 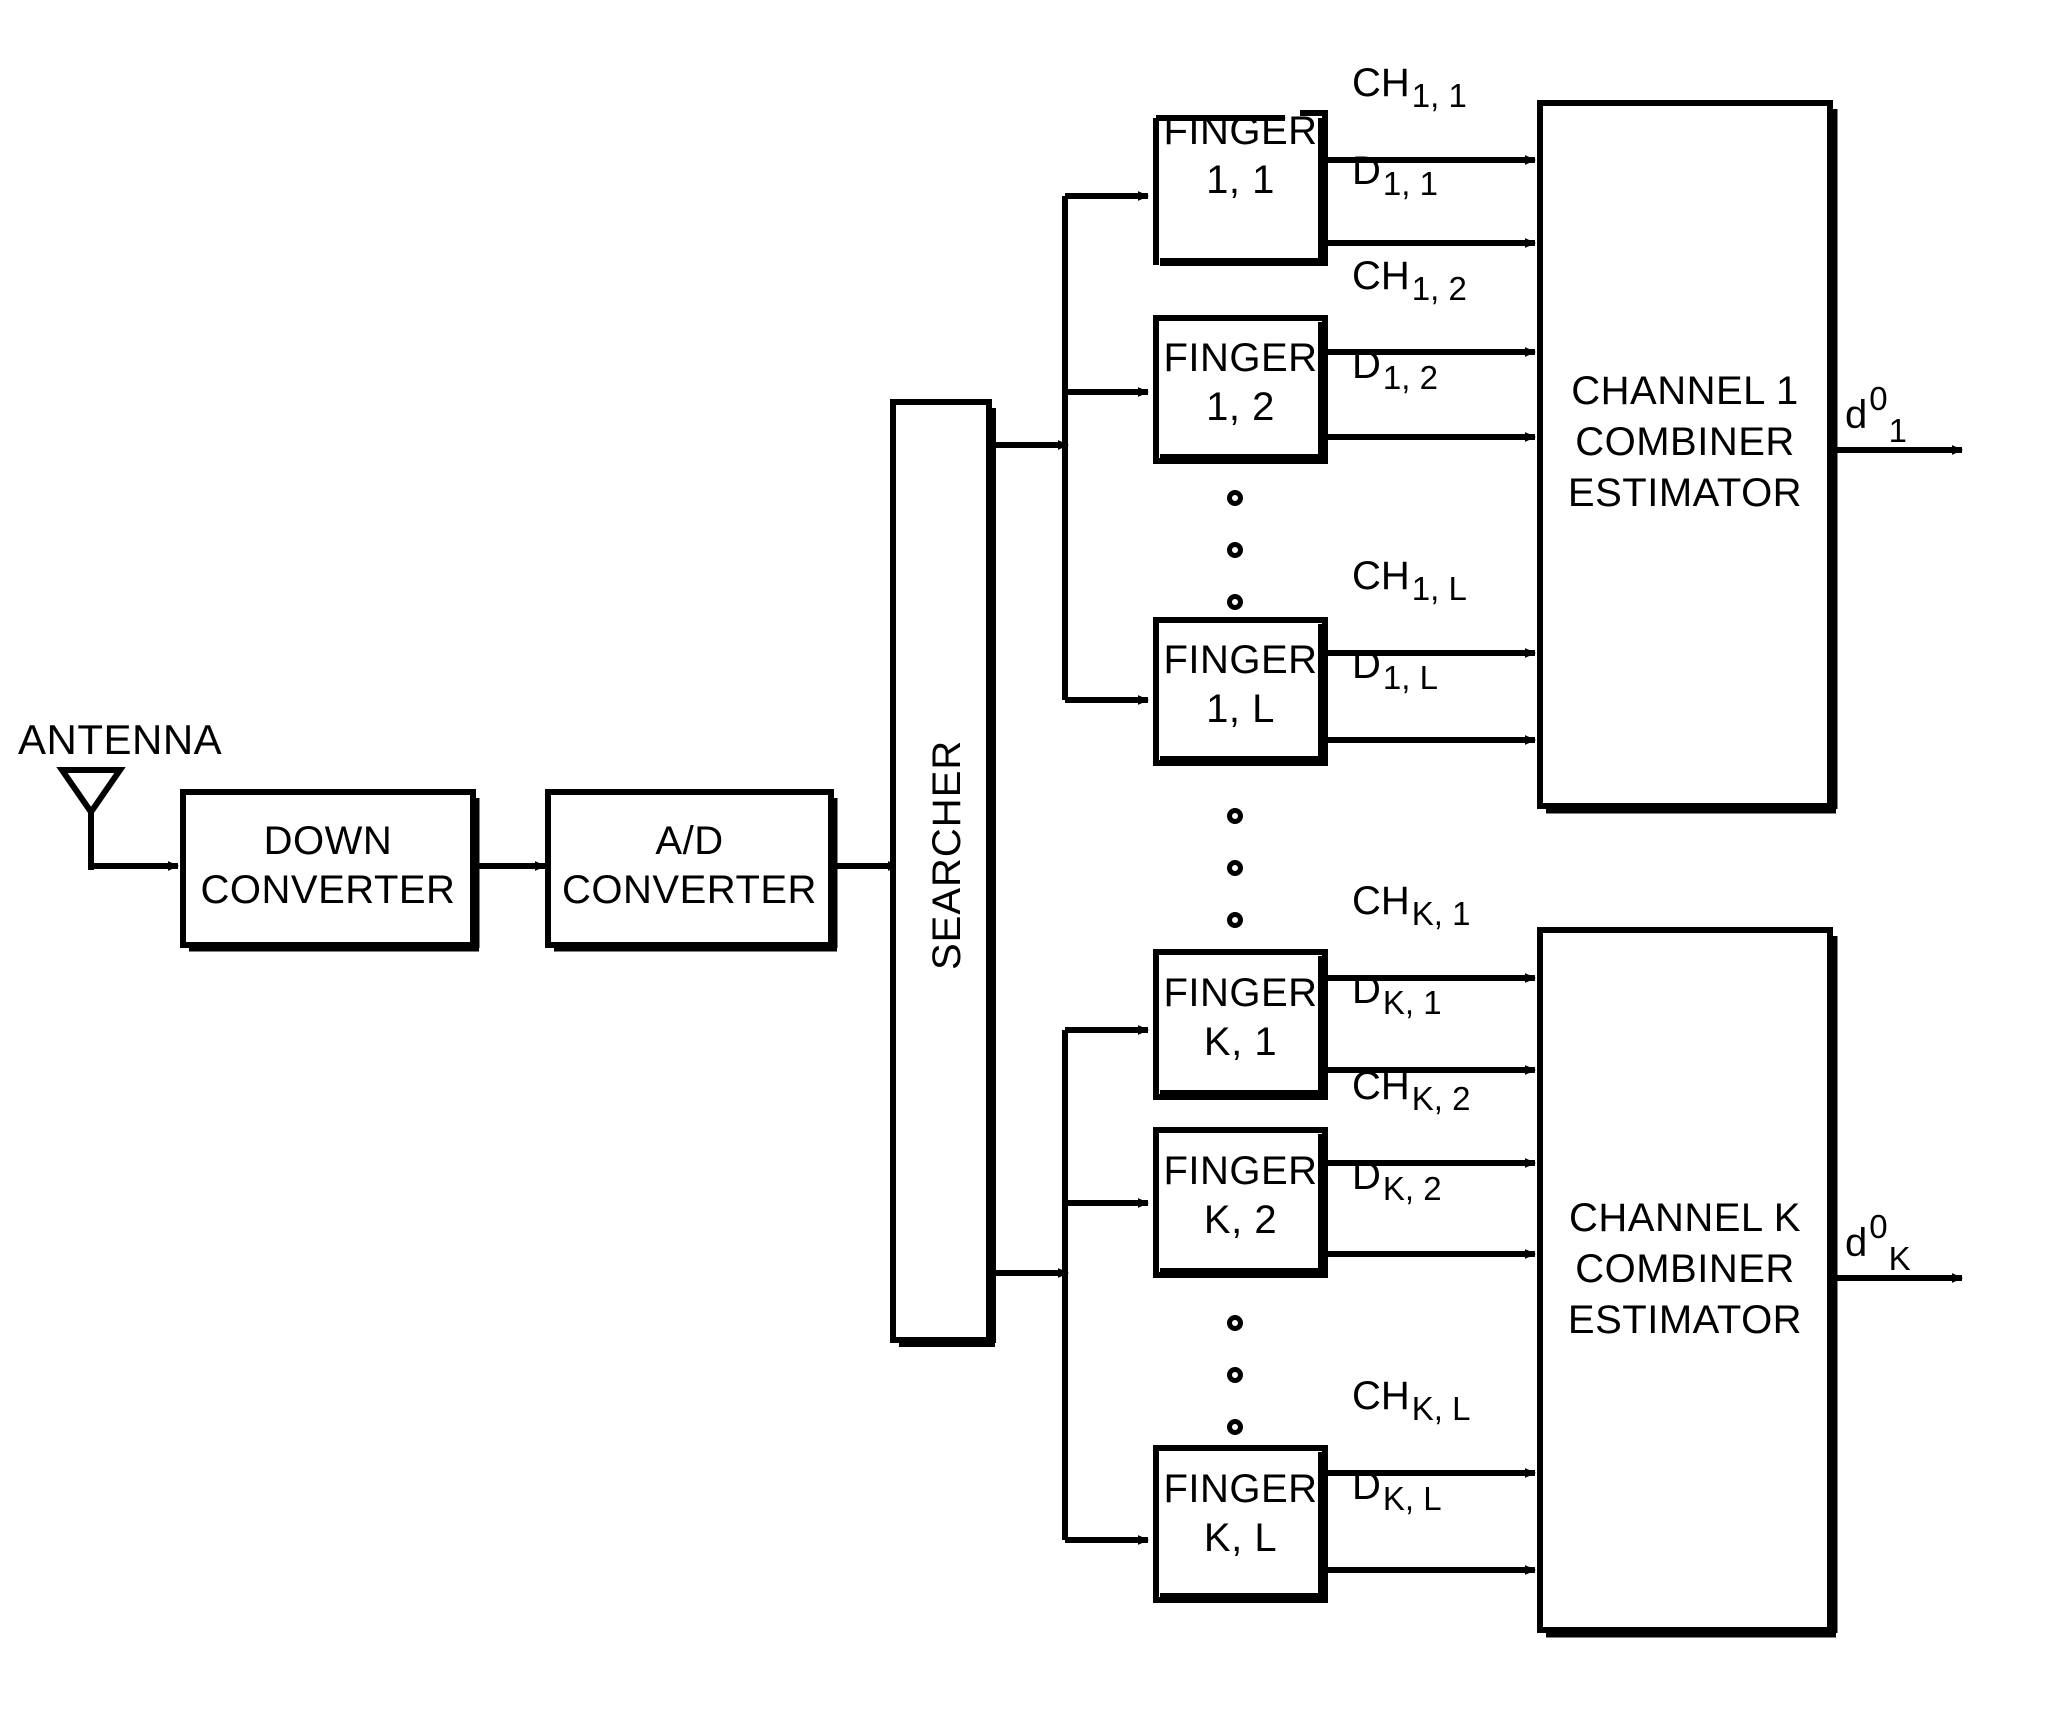 I want to click on signal-label-ch-k-2: CHK, 2, so click(x=1411, y=1091).